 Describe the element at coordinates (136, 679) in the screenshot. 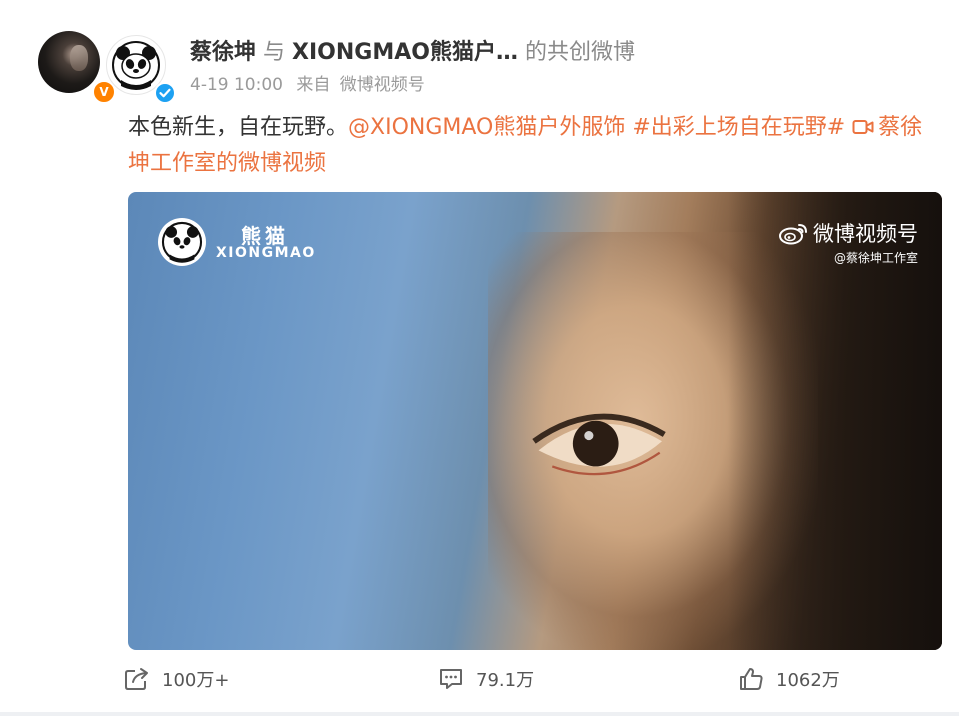

I see `share-icon` at that location.